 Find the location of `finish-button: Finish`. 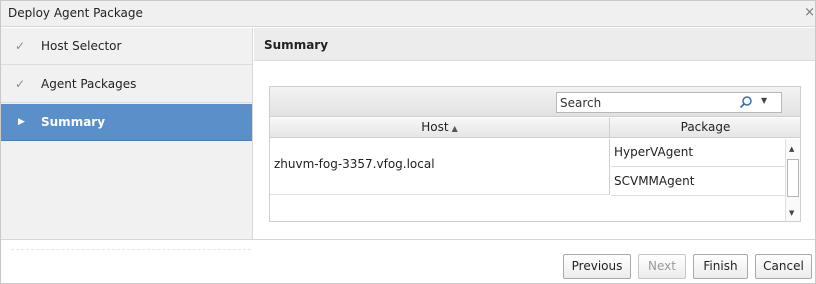

finish-button: Finish is located at coordinates (720, 266).